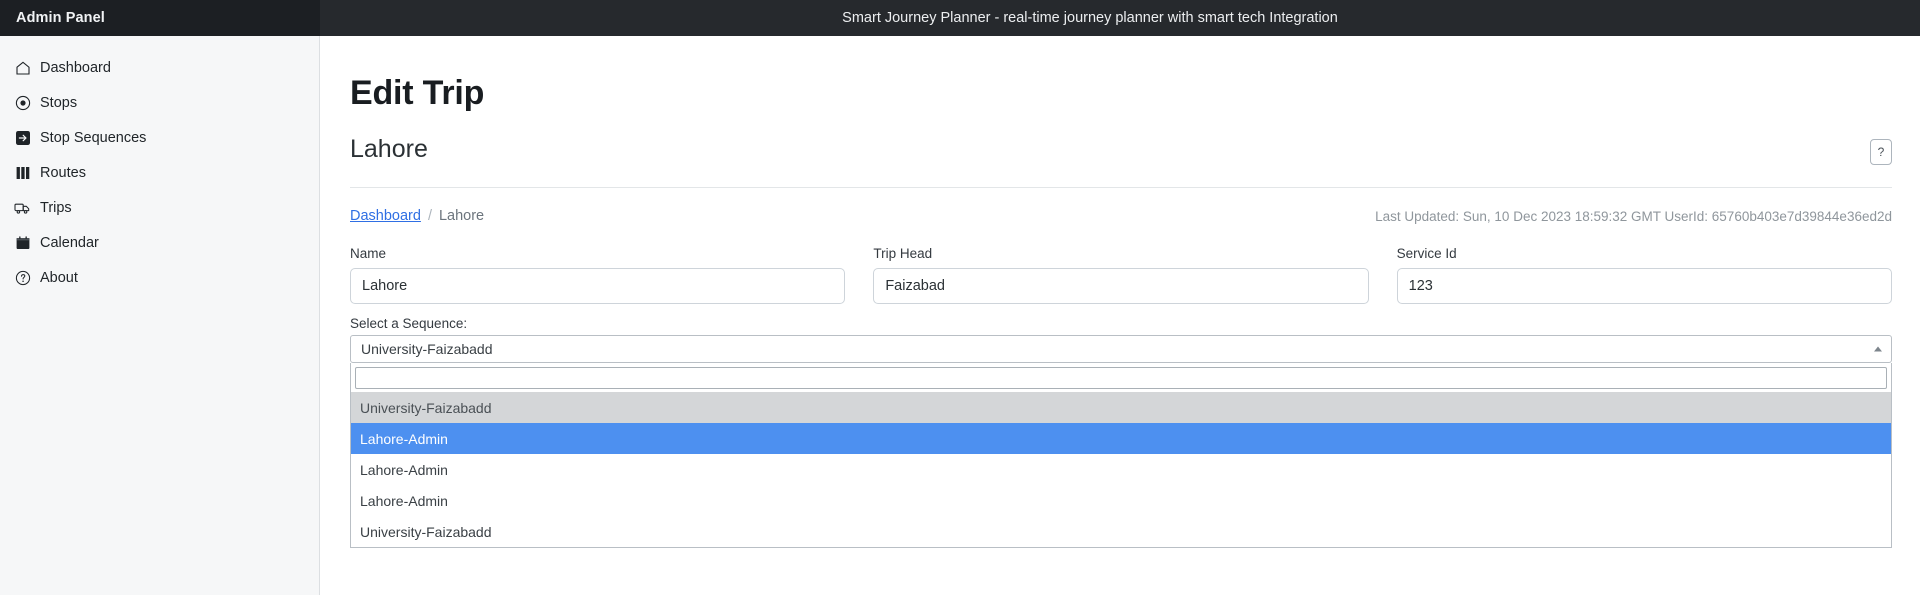  What do you see at coordinates (427, 349) in the screenshot?
I see `sequence-select-value: University-Faizabadd` at bounding box center [427, 349].